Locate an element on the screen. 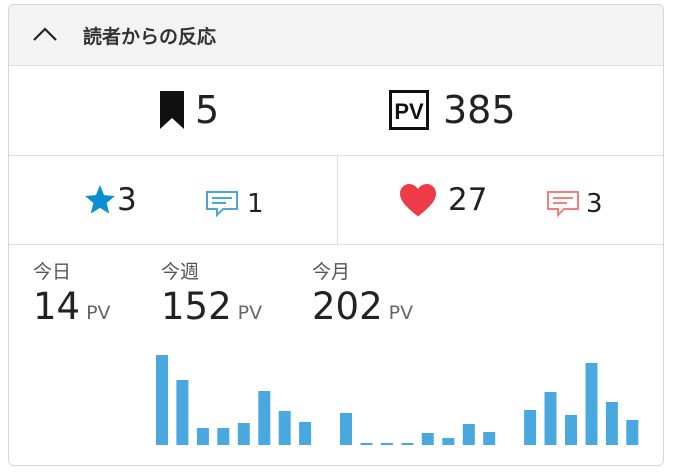 Image resolution: width=682 pixels, height=472 pixels. like-comment-stat: 3 is located at coordinates (574, 204).